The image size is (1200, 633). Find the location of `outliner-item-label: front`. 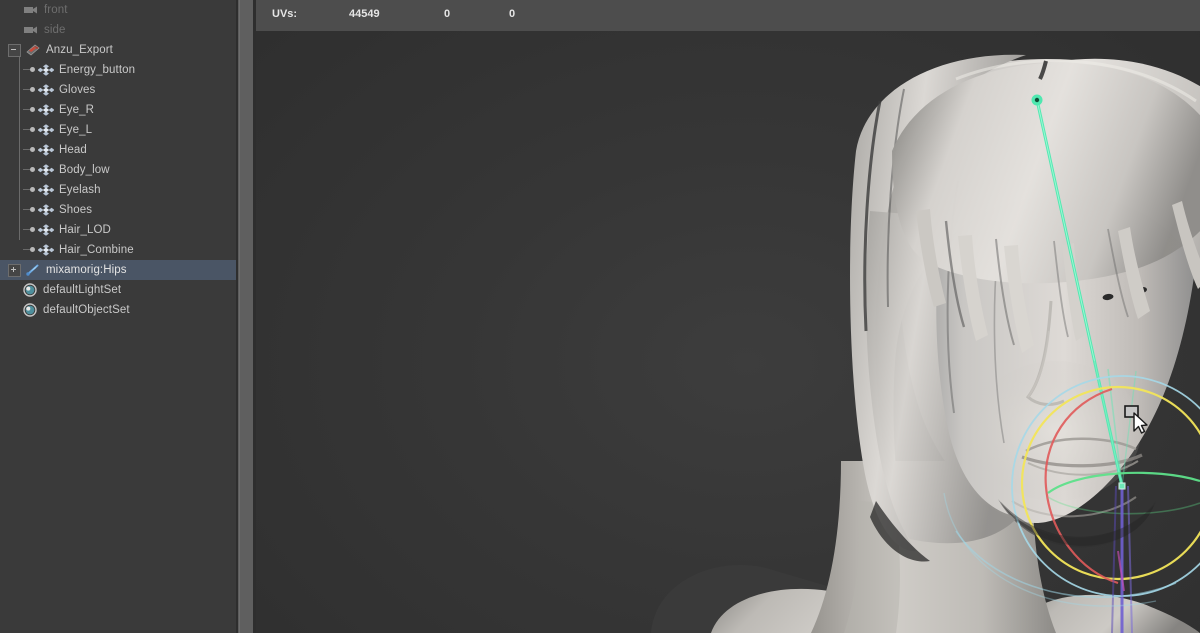

outliner-item-label: front is located at coordinates (56, 10).